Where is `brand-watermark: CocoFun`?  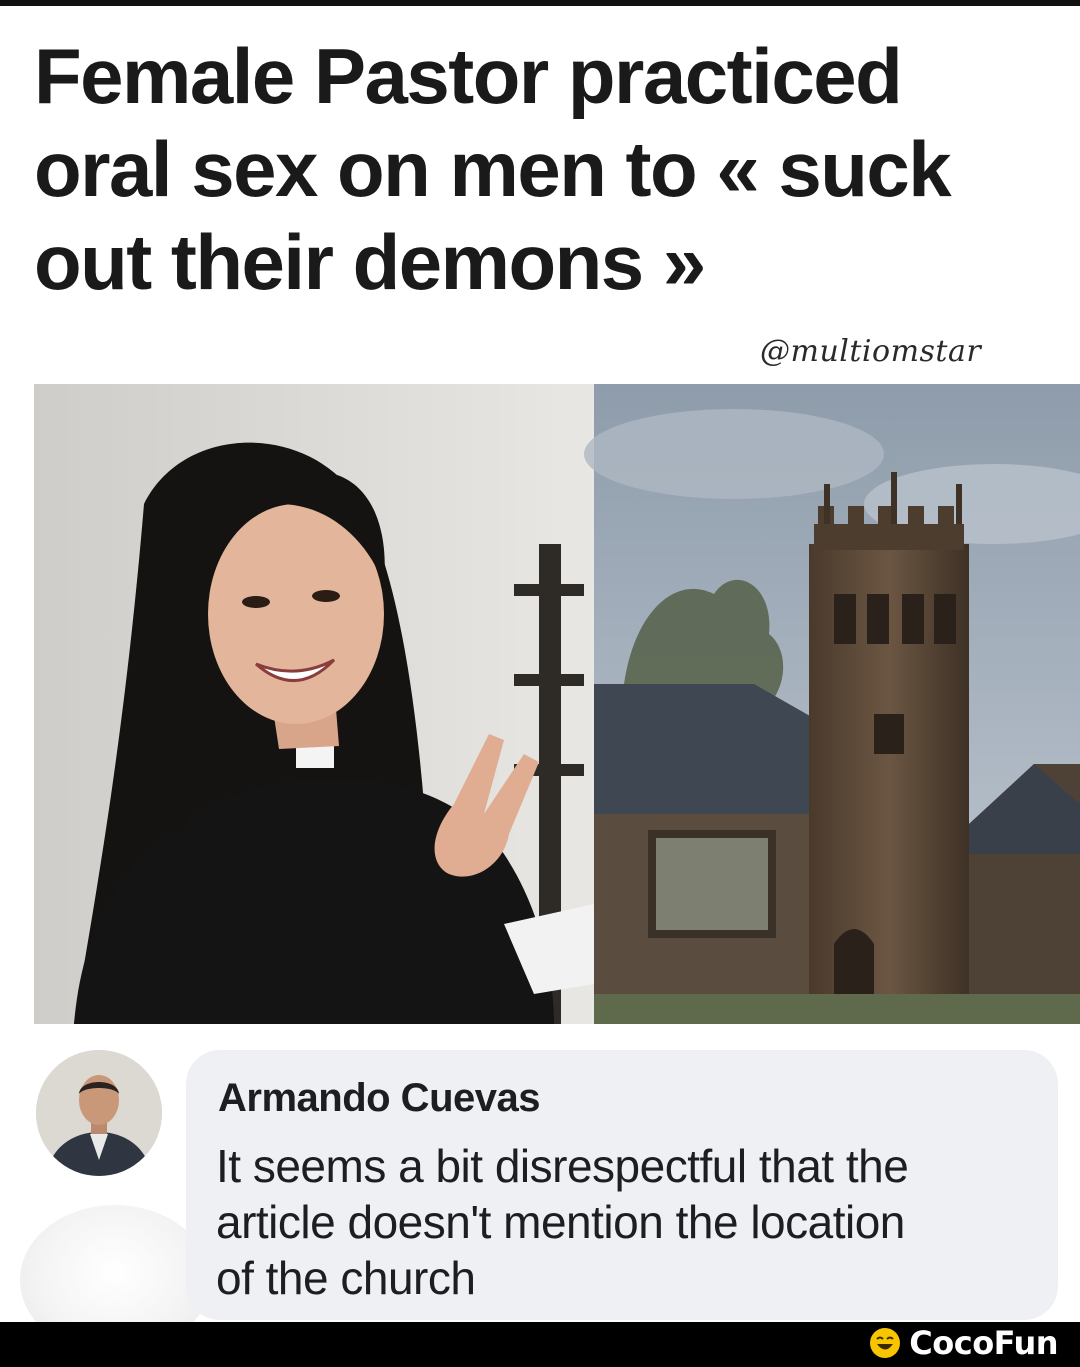
brand-watermark: CocoFun is located at coordinates (963, 1343).